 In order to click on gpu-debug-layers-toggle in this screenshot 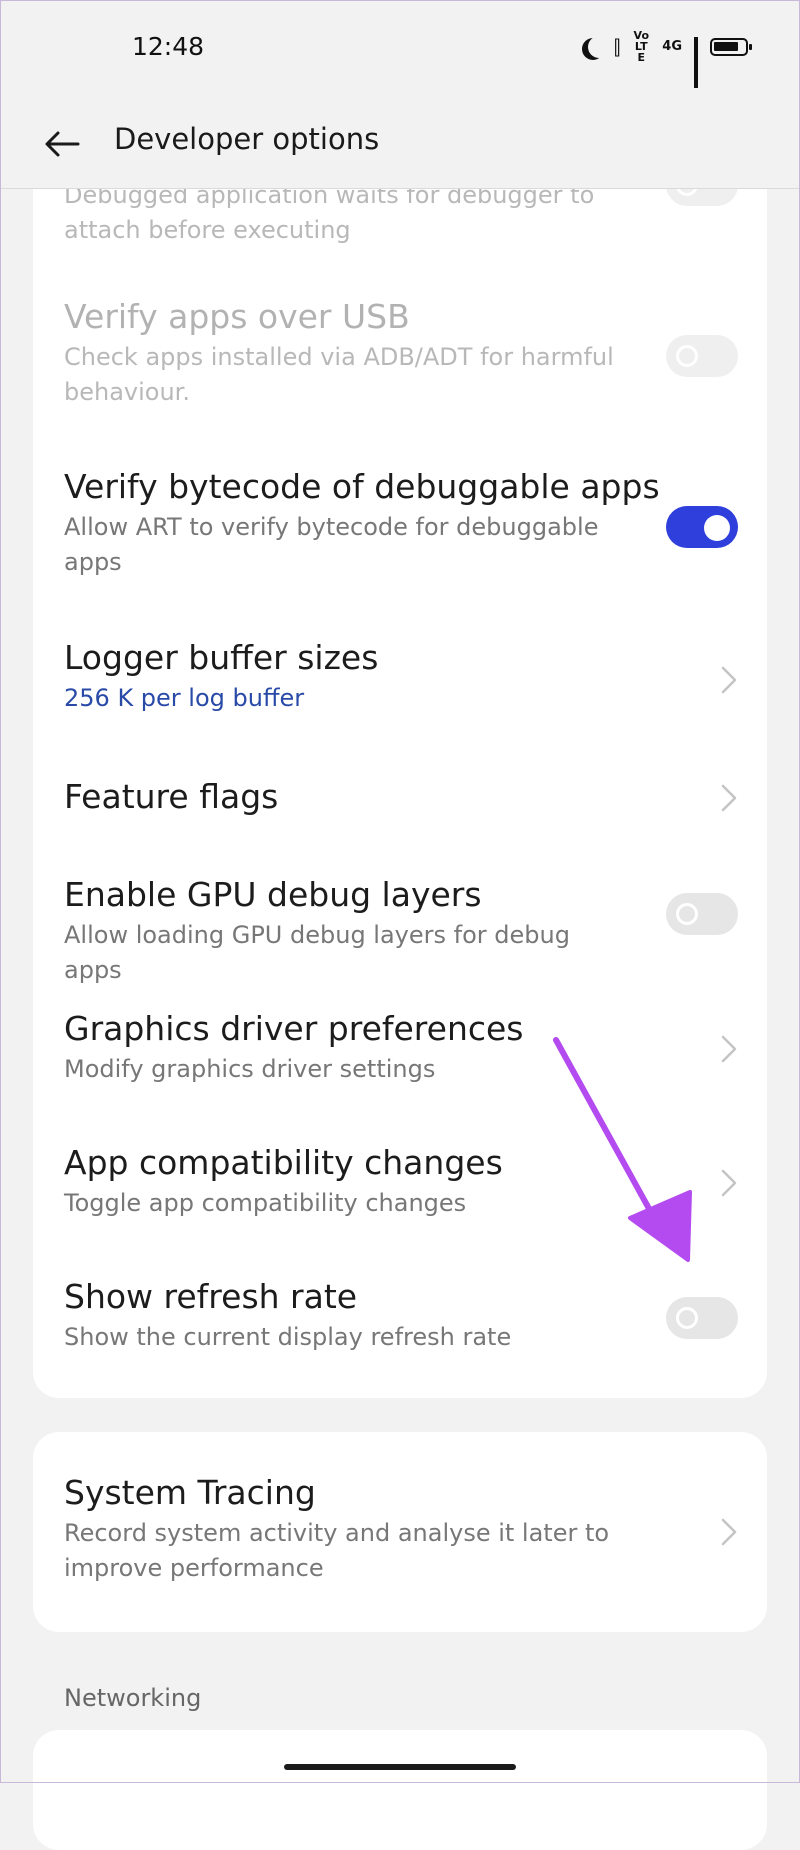, I will do `click(702, 914)`.